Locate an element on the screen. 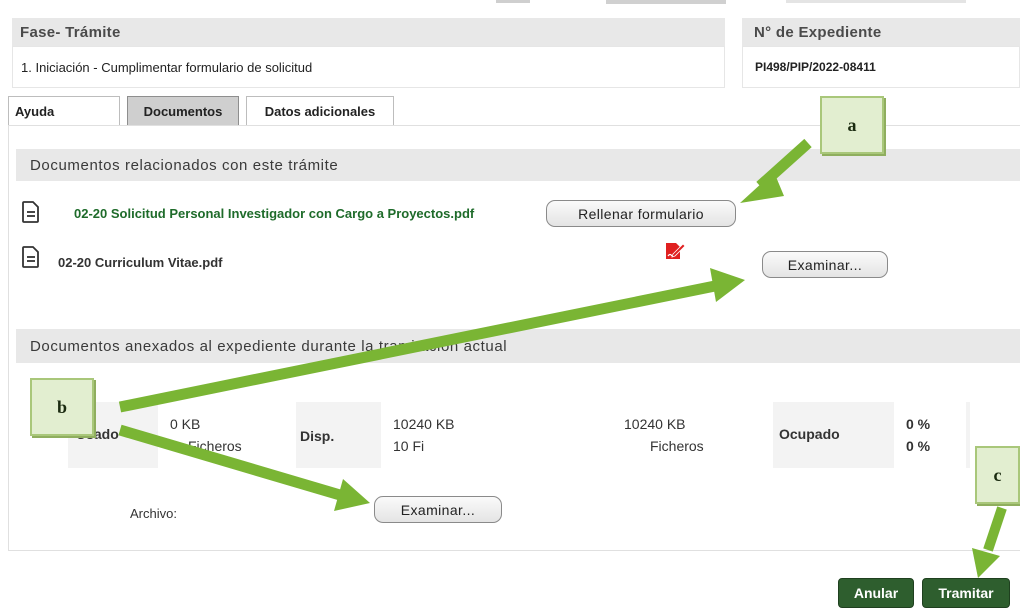  anular-button: Anular is located at coordinates (876, 593).